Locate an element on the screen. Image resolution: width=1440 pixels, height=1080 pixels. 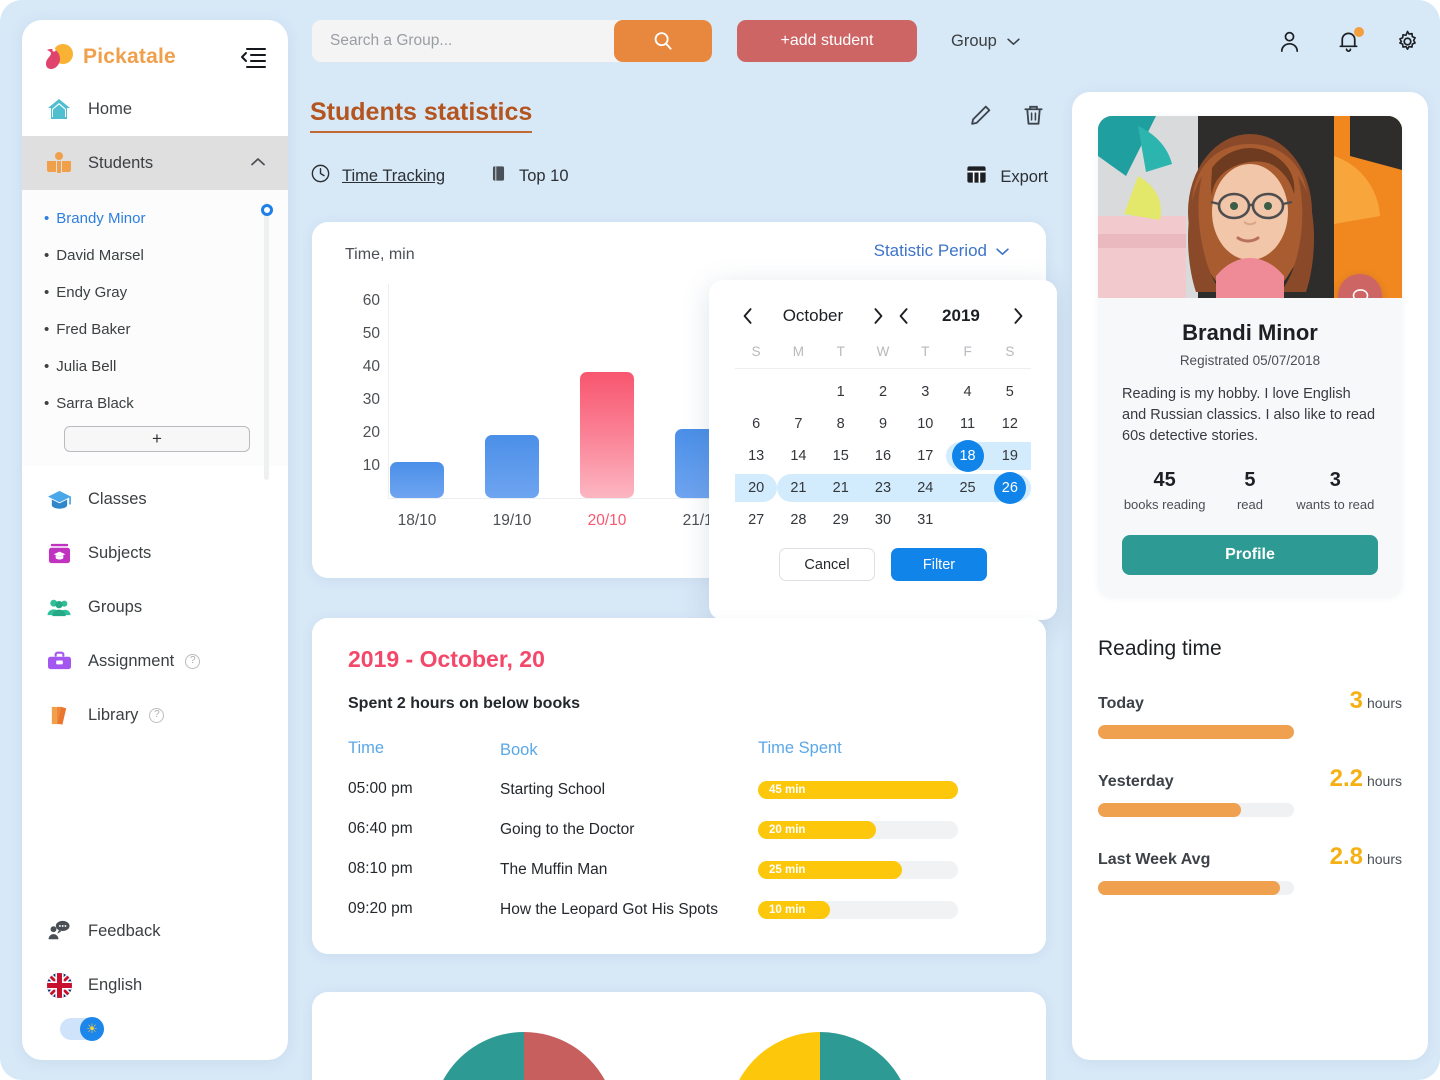
calendar-day-cell: 26 is located at coordinates (1010, 488).